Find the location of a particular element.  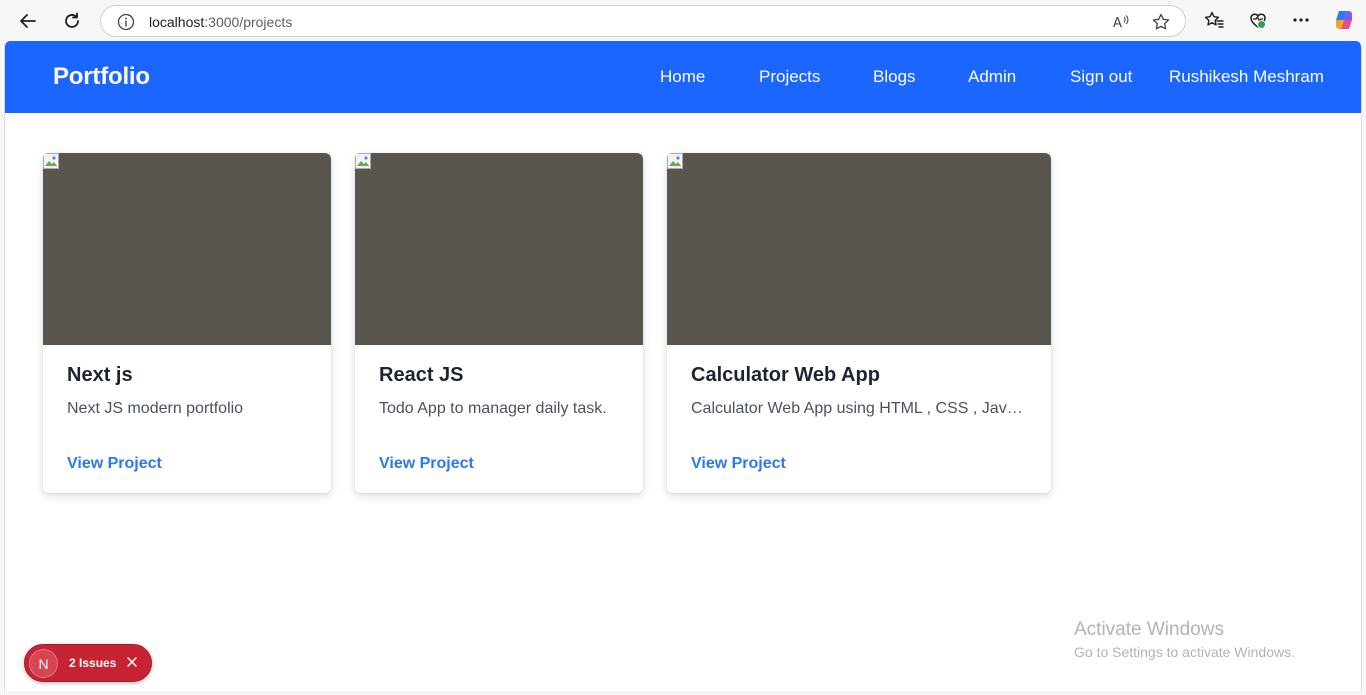

reload-icon is located at coordinates (72, 20).